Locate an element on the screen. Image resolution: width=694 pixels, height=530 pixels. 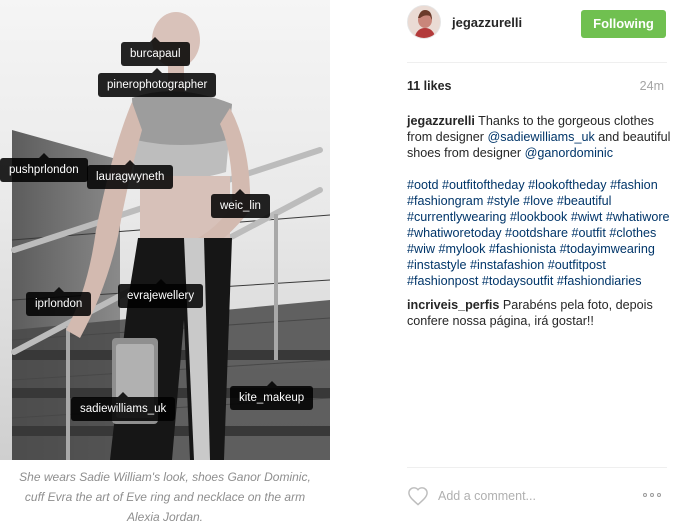
hashtag-link: #fashion is located at coordinates (634, 185).